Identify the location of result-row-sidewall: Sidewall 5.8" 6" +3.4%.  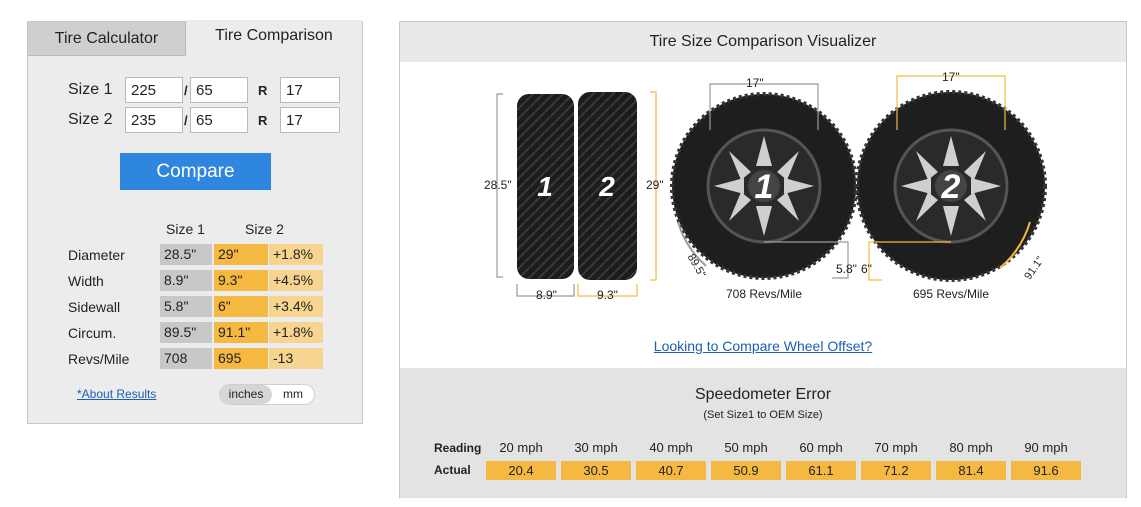
(198, 306).